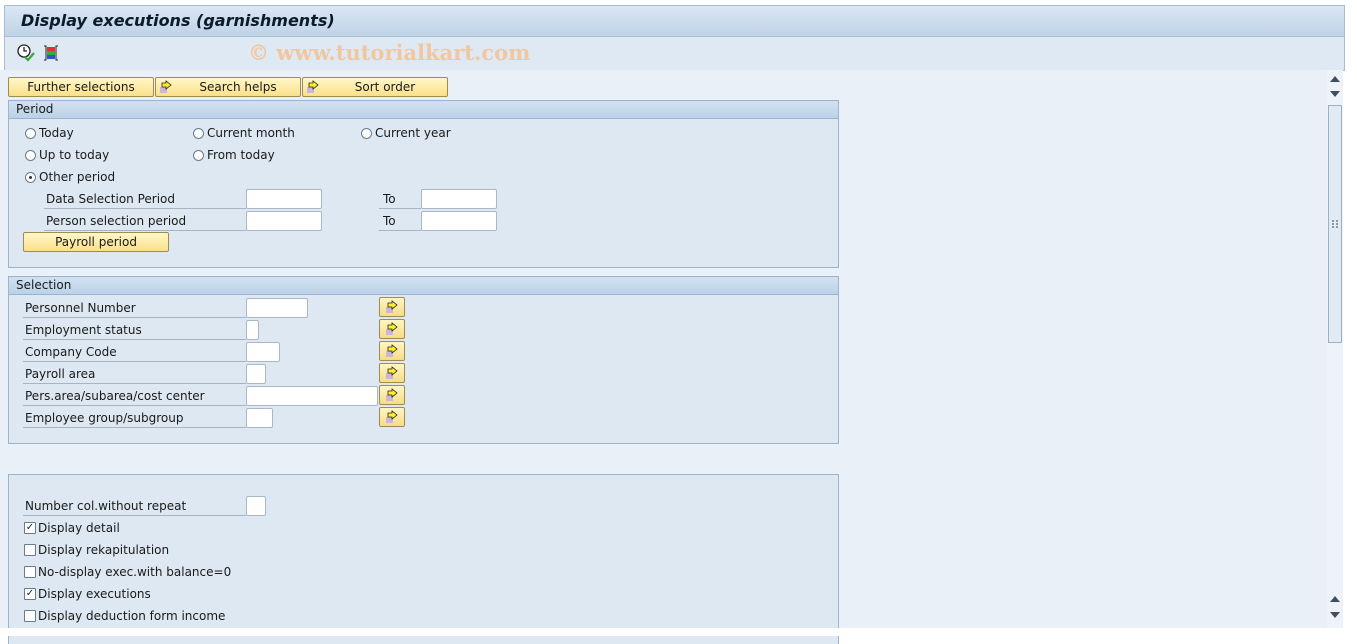 The width and height of the screenshot is (1357, 644). What do you see at coordinates (1335, 224) in the screenshot?
I see `scrollbar-thumb` at bounding box center [1335, 224].